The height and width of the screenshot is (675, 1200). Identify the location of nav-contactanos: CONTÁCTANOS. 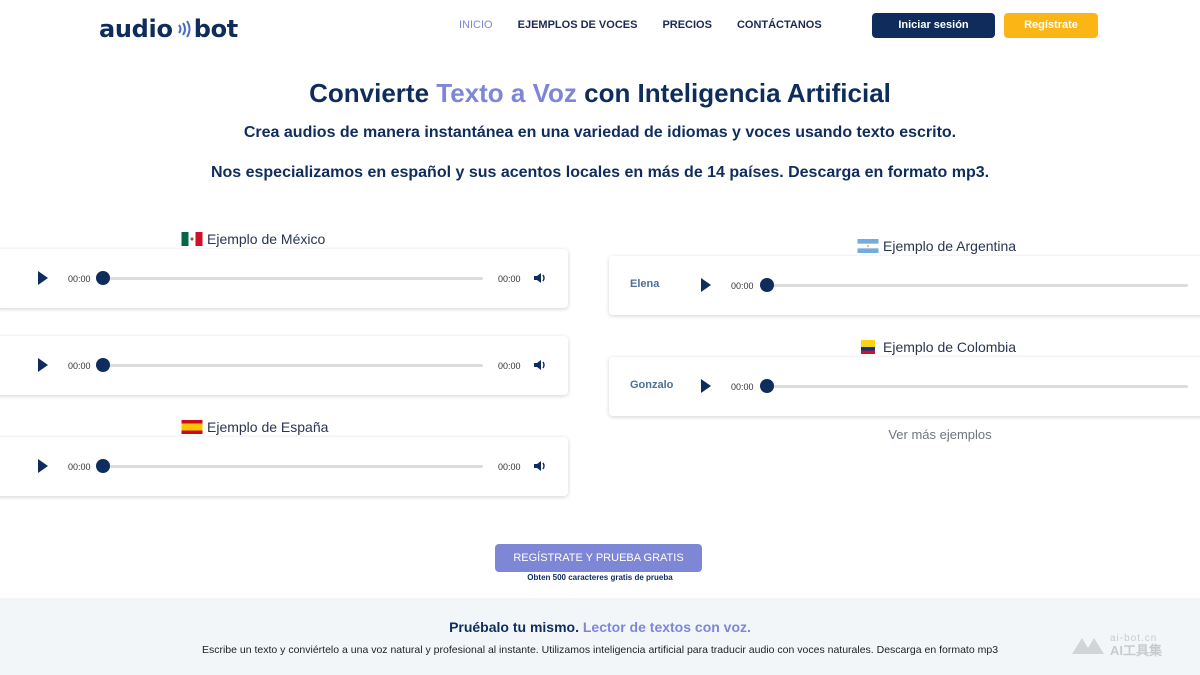
(779, 25).